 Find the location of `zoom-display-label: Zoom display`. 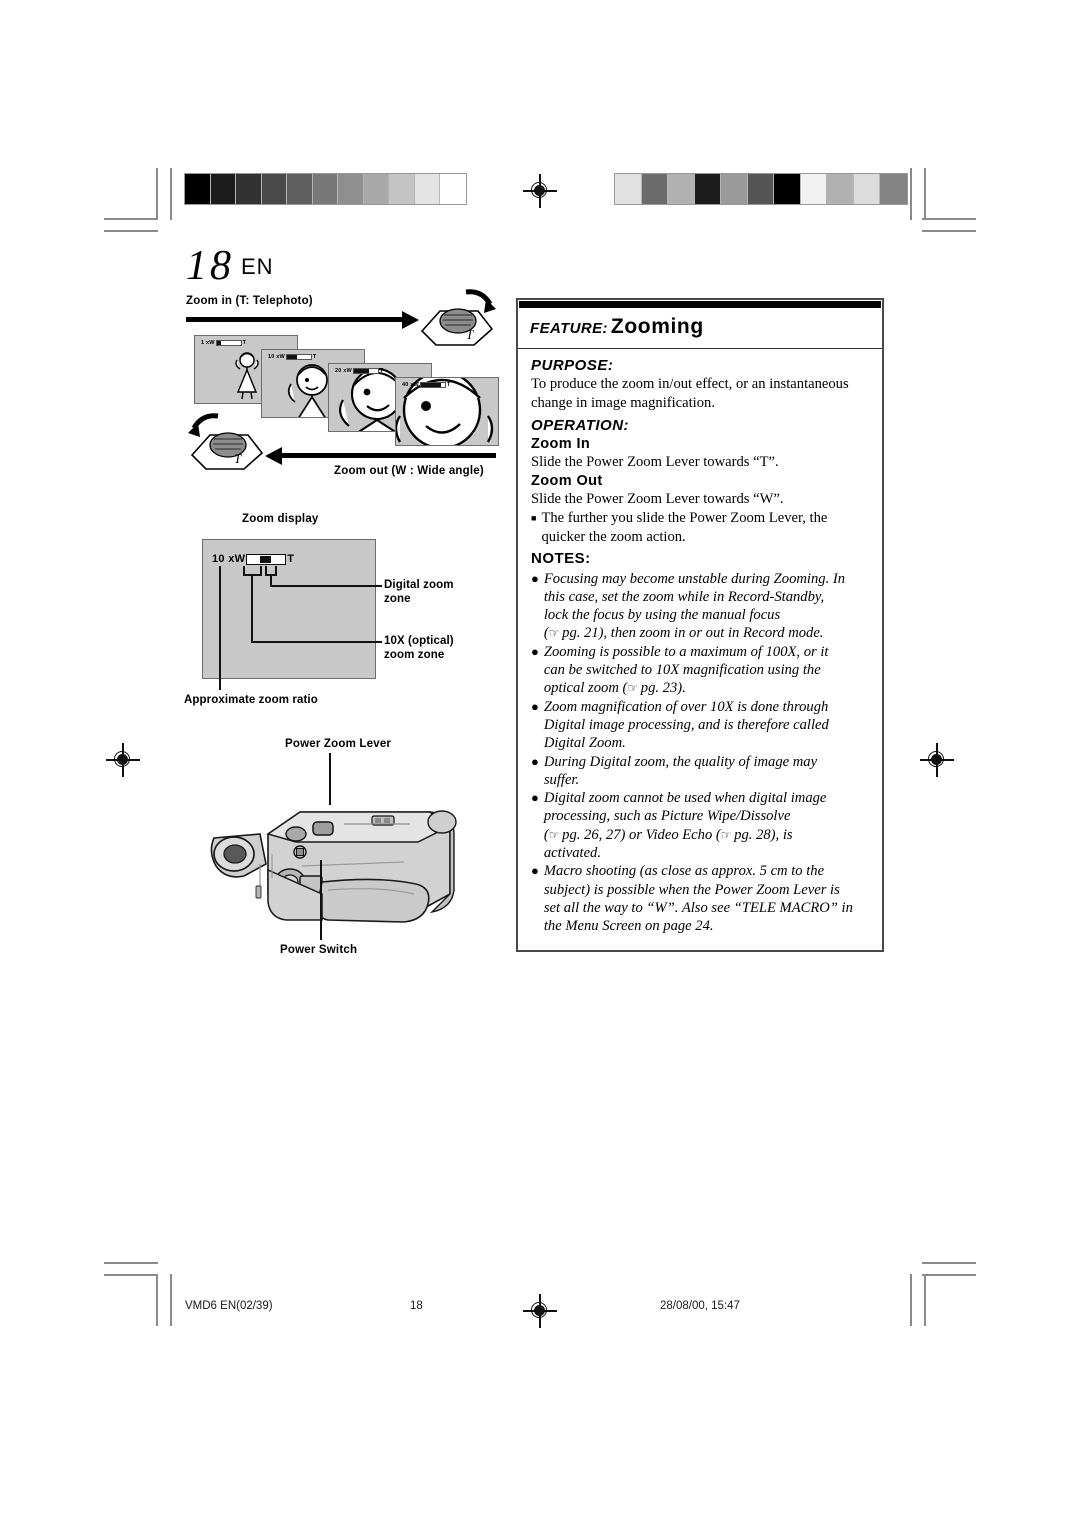

zoom-display-label: Zoom display is located at coordinates (280, 519).